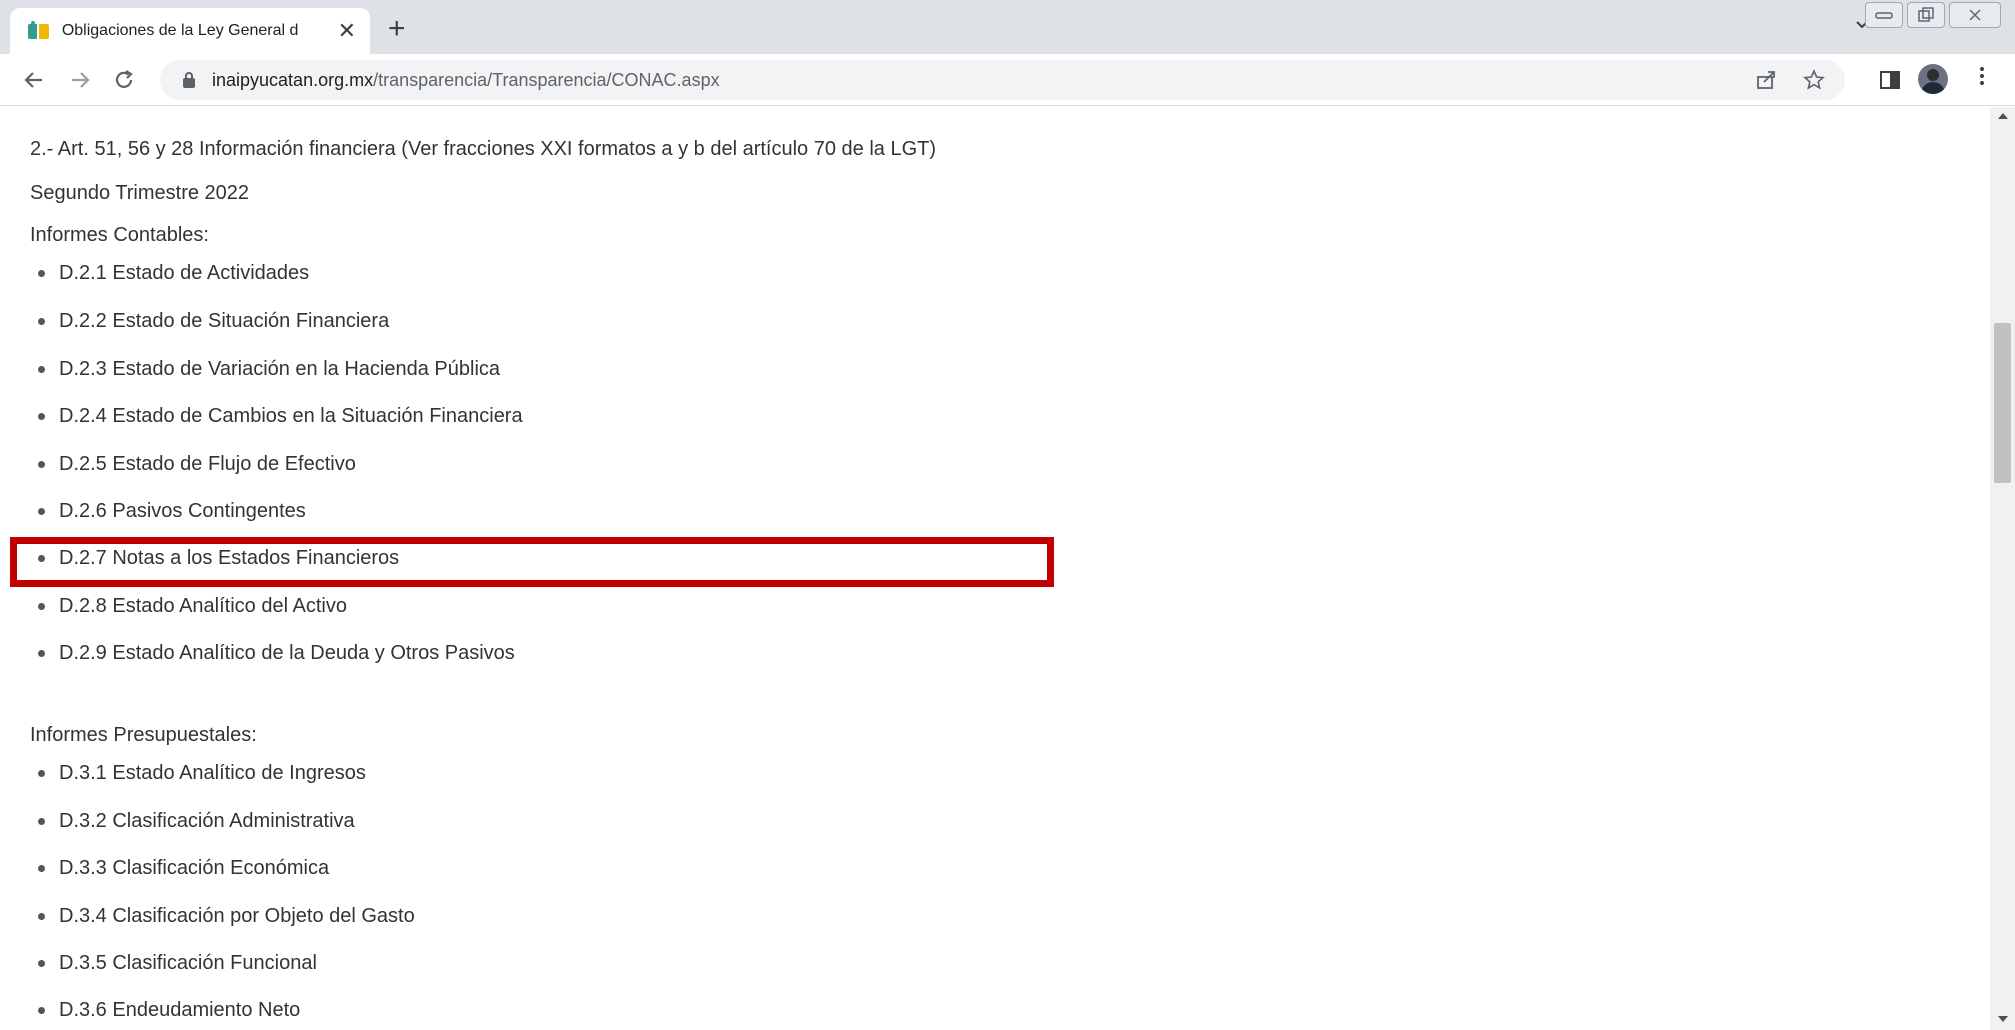 Image resolution: width=2015 pixels, height=1030 pixels. I want to click on browser-tab: Obligaciones de la Ley General d ✕, so click(190, 31).